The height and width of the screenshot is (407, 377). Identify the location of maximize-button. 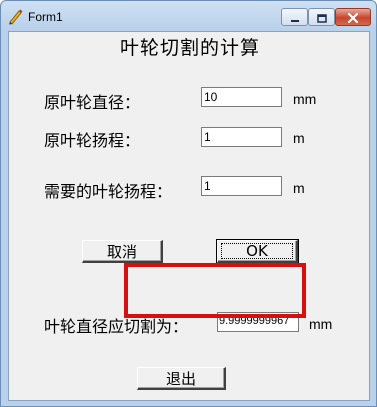
(321, 17).